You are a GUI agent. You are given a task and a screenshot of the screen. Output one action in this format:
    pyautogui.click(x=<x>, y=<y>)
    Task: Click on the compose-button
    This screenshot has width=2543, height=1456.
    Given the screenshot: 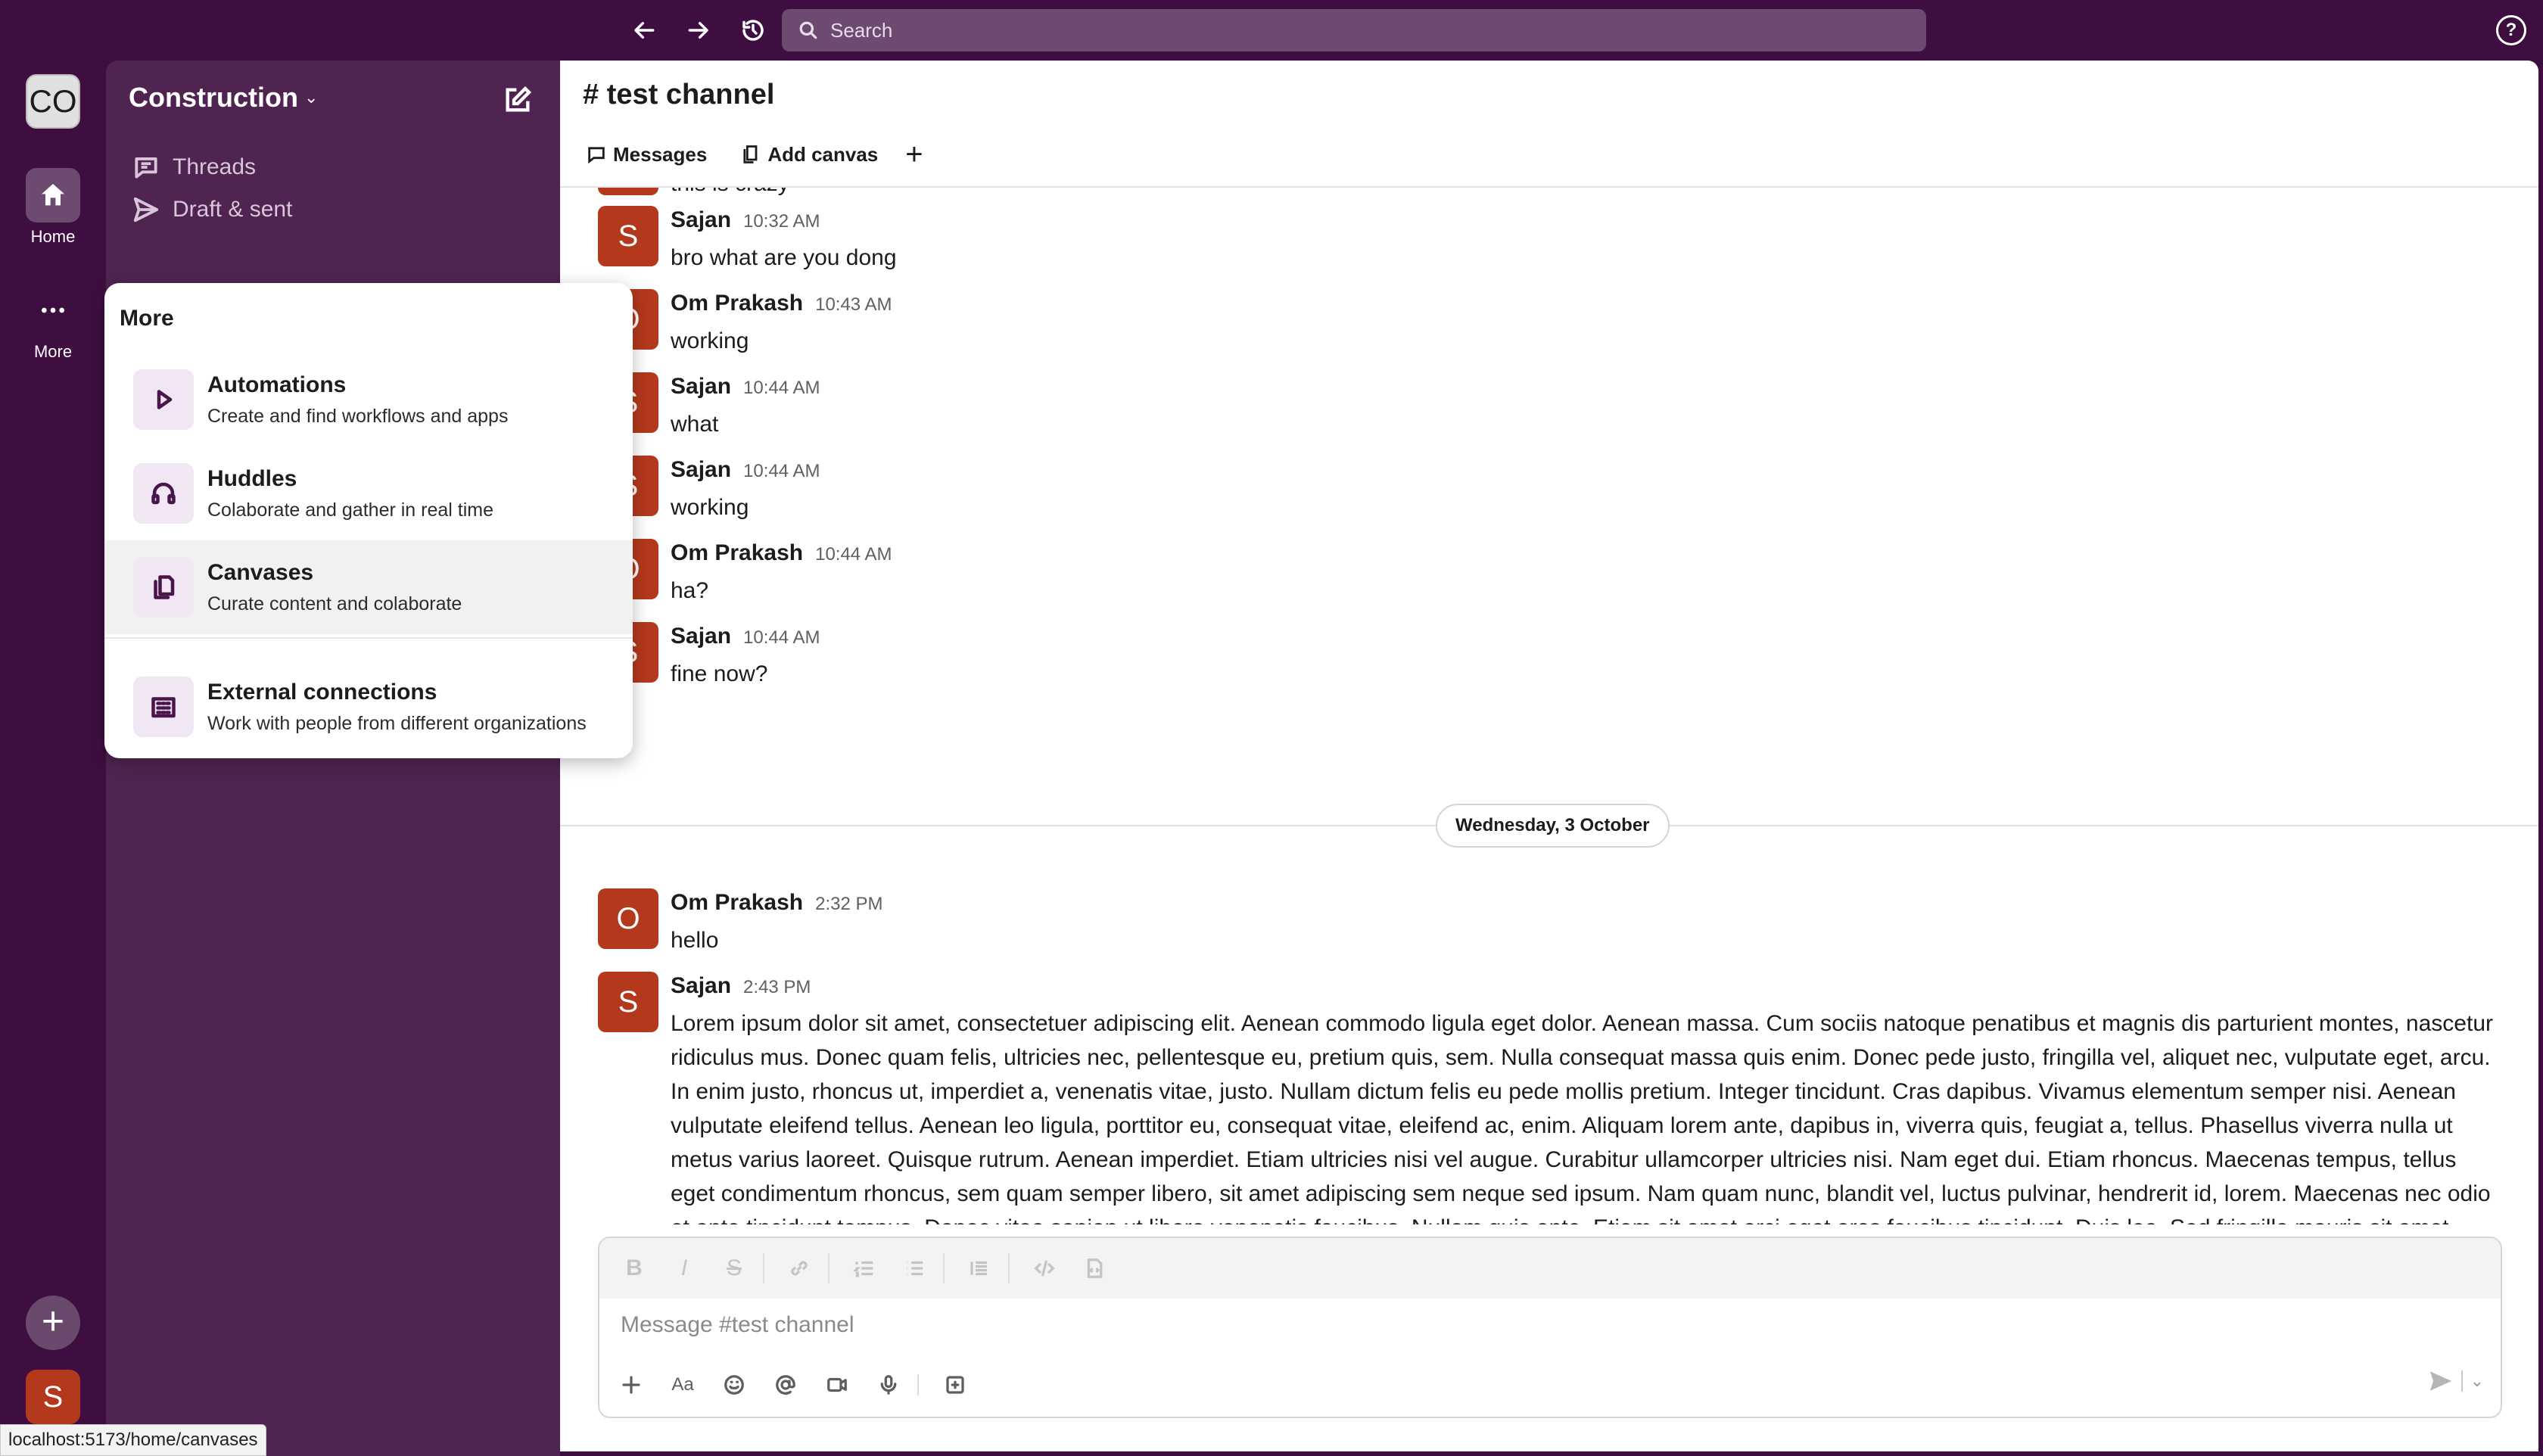 What is the action you would take?
    pyautogui.click(x=517, y=100)
    